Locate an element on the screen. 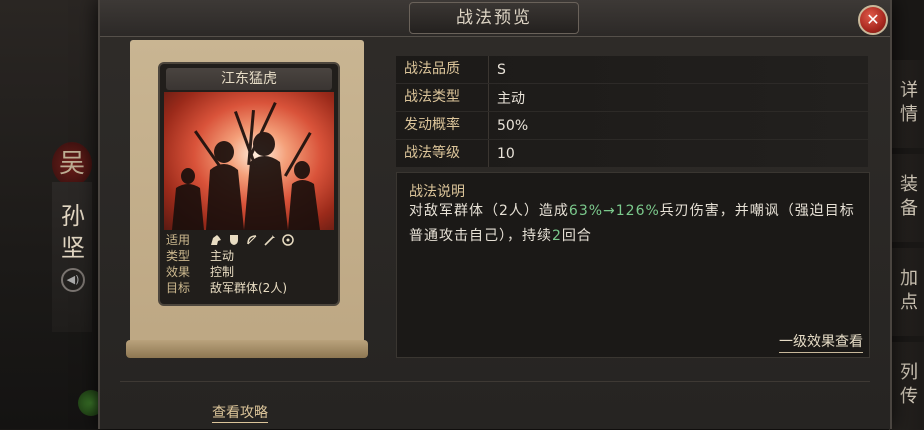 The image size is (924, 430). tactic-card-info: 适用 类型 主动 效果 控制 目标 敌军群体(2人) is located at coordinates (249, 267).